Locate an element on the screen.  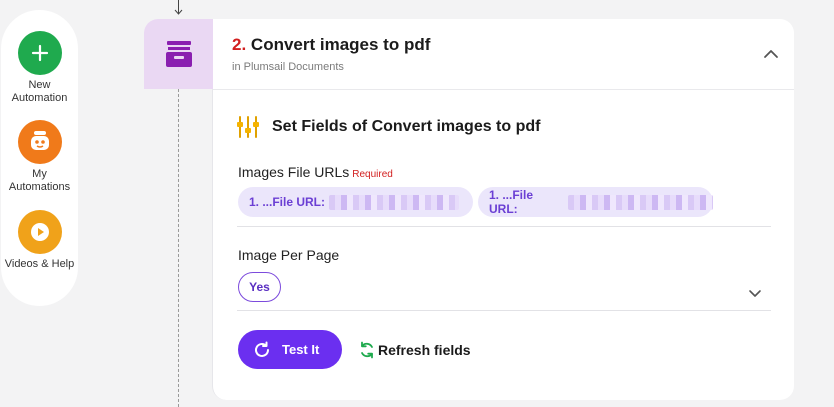
test-it-label: Test It is located at coordinates (301, 349).